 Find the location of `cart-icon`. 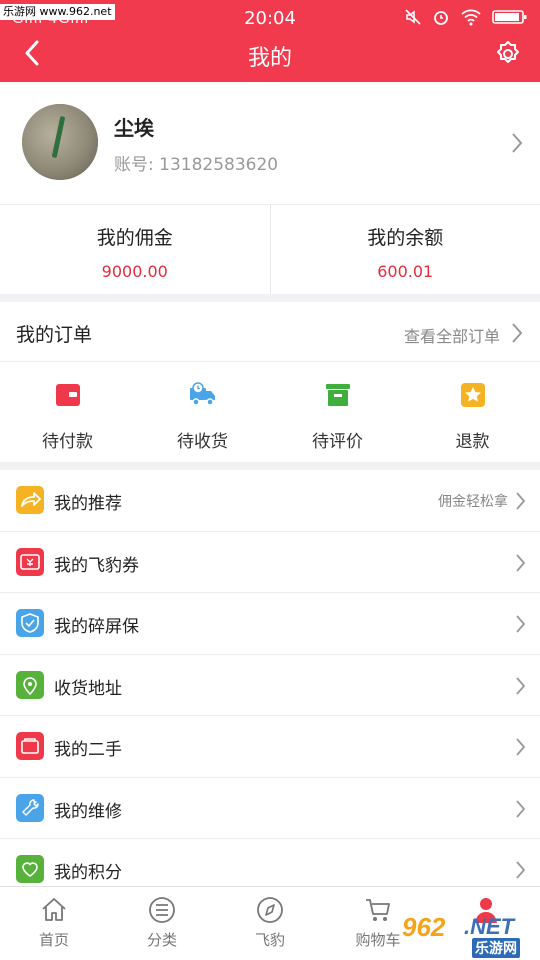

cart-icon is located at coordinates (378, 910).